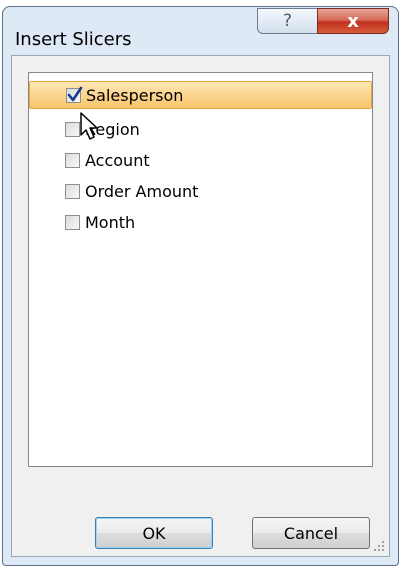 The height and width of the screenshot is (570, 405). What do you see at coordinates (154, 533) in the screenshot?
I see `ok-button: OK` at bounding box center [154, 533].